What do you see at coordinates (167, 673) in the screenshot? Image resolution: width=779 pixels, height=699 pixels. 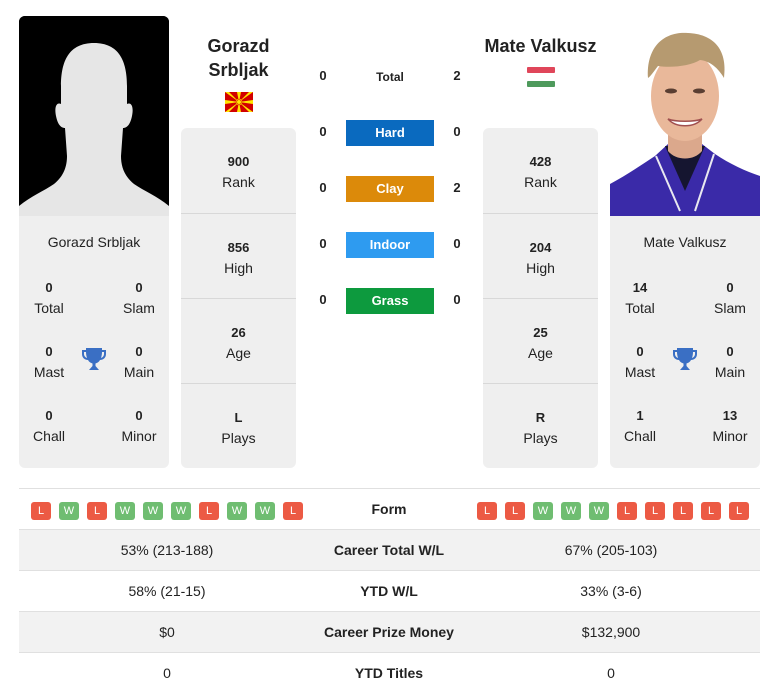 I see `stat-left-value: 0` at bounding box center [167, 673].